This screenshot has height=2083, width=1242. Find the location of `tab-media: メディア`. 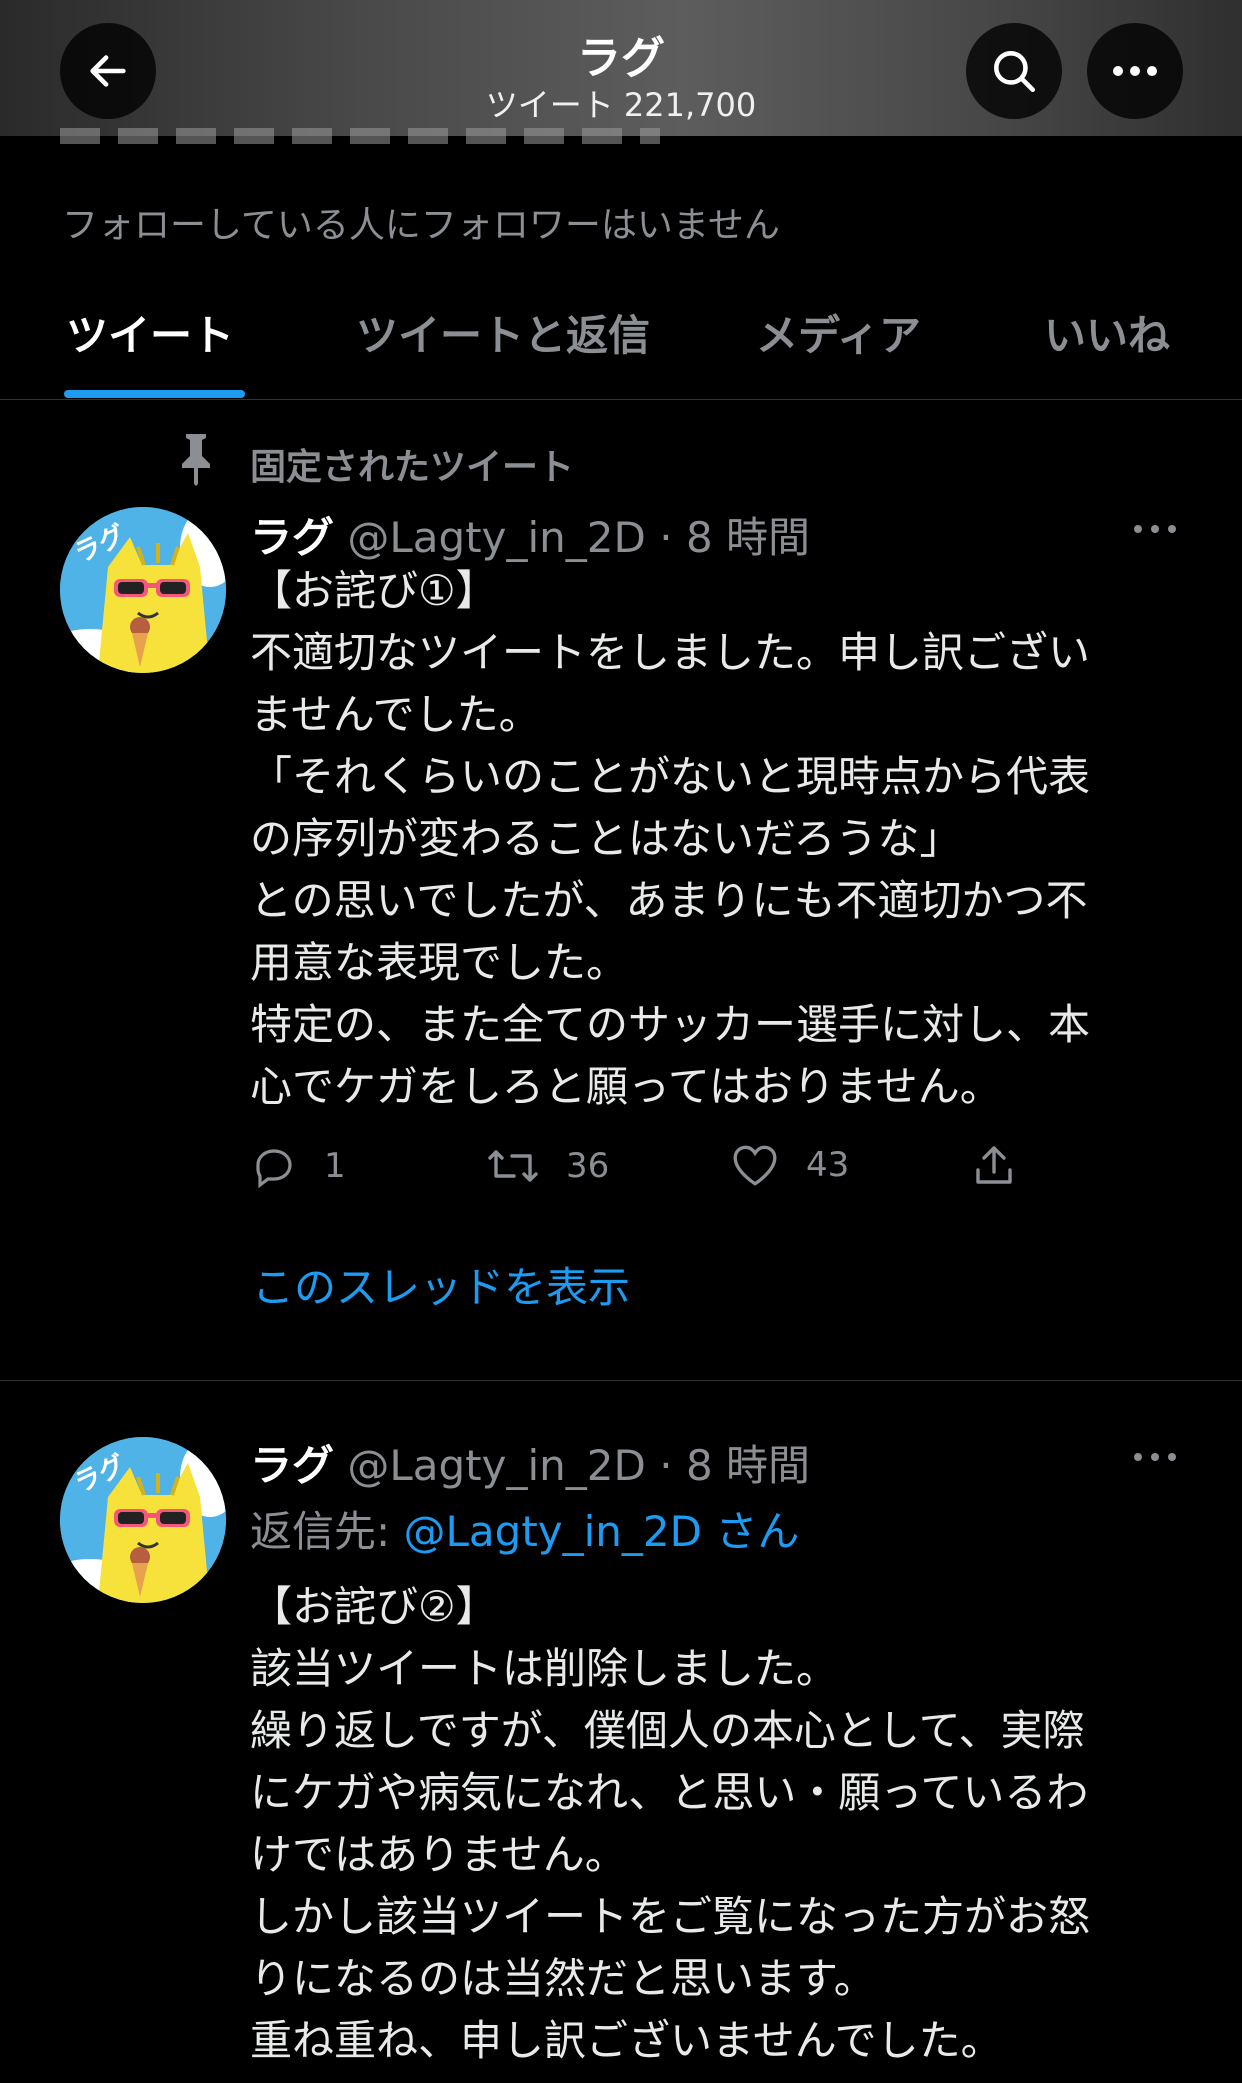

tab-media: メディア is located at coordinates (838, 332).